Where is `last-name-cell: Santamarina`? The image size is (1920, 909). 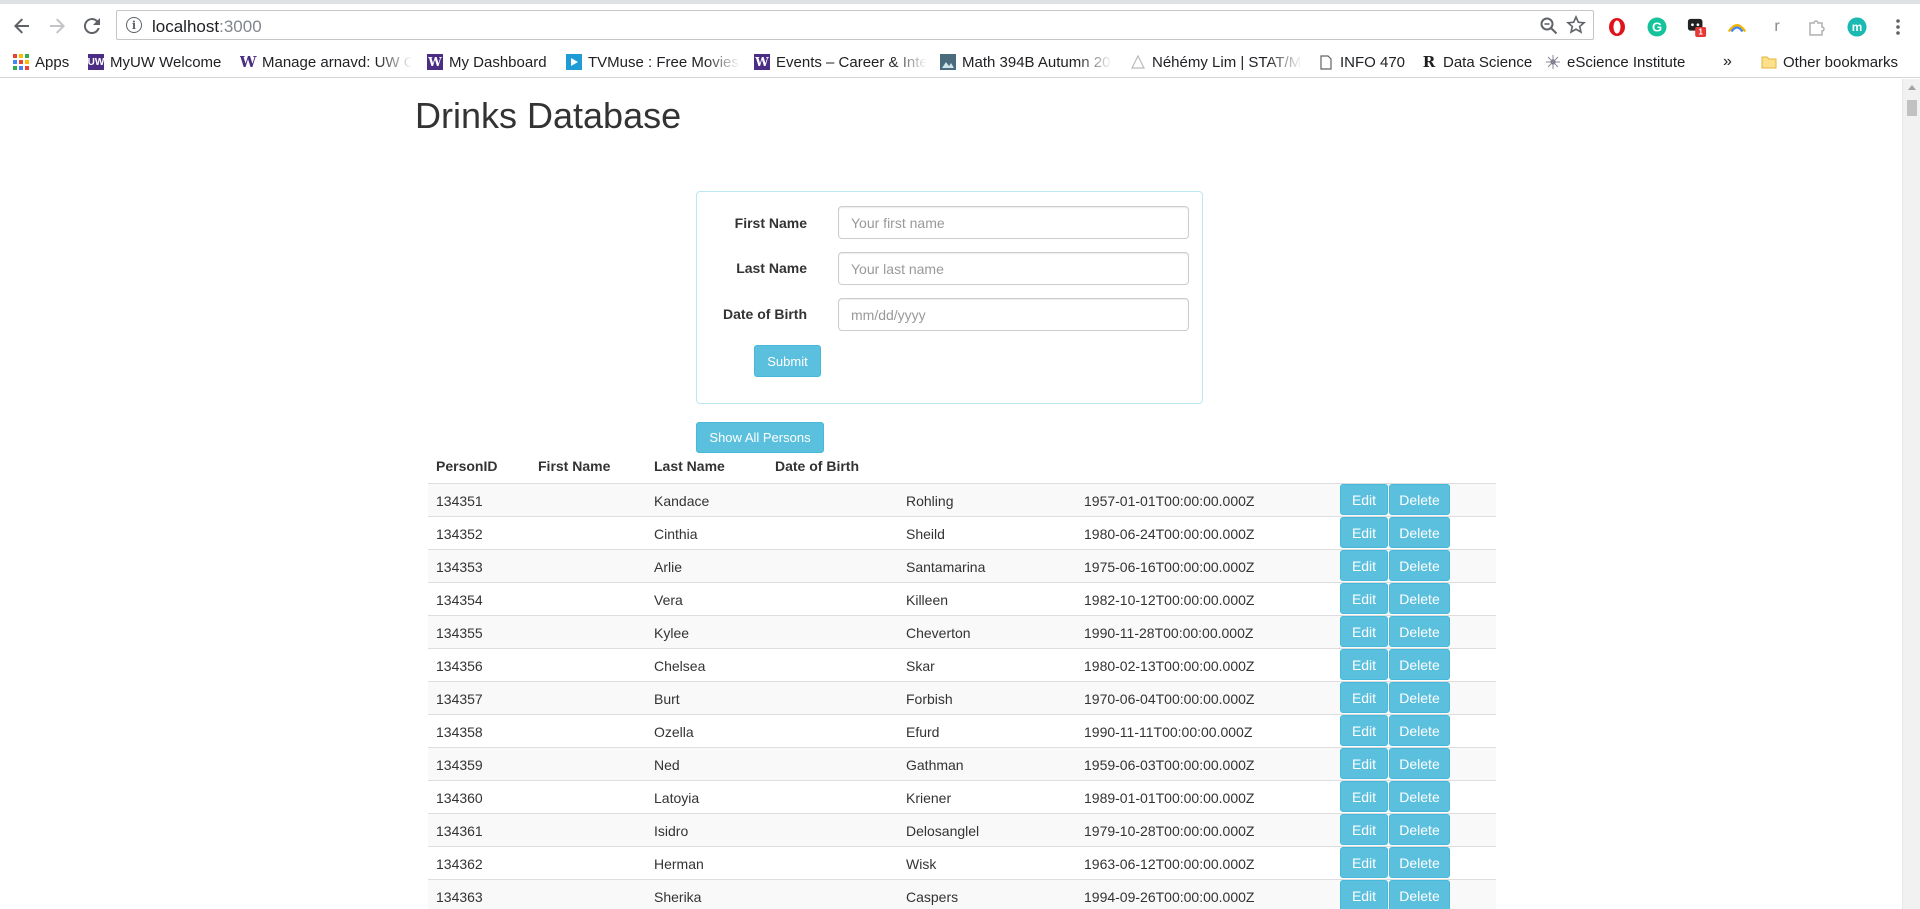 last-name-cell: Santamarina is located at coordinates (946, 567).